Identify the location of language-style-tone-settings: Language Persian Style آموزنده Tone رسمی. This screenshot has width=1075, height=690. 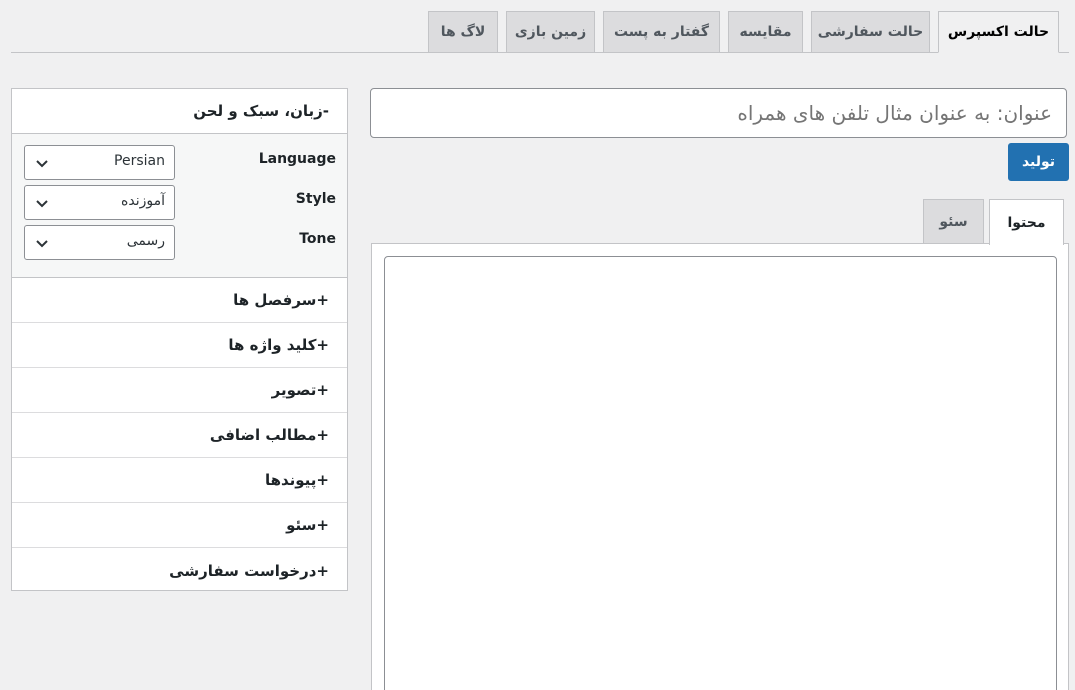
(179, 206).